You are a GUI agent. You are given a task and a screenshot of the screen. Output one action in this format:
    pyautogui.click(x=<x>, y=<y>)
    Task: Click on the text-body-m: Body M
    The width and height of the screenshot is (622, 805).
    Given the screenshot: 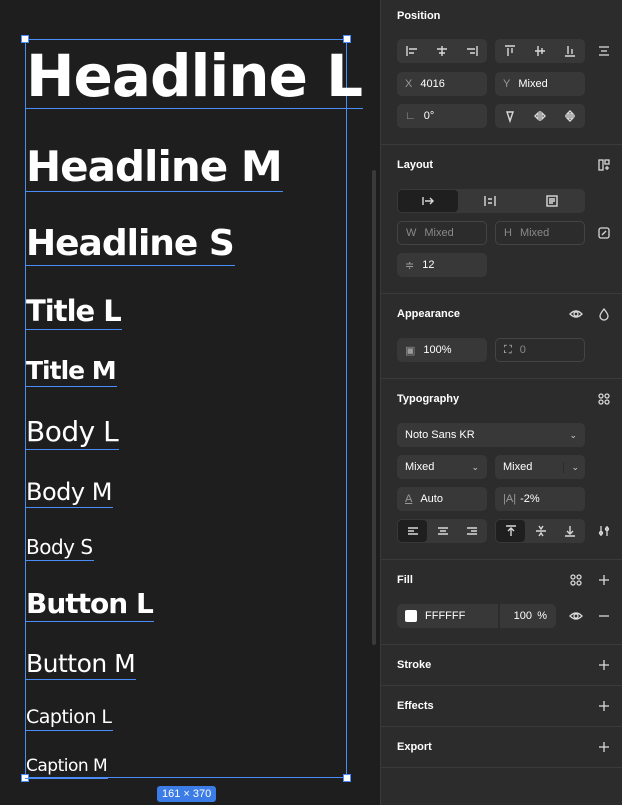 What is the action you would take?
    pyautogui.click(x=69, y=494)
    